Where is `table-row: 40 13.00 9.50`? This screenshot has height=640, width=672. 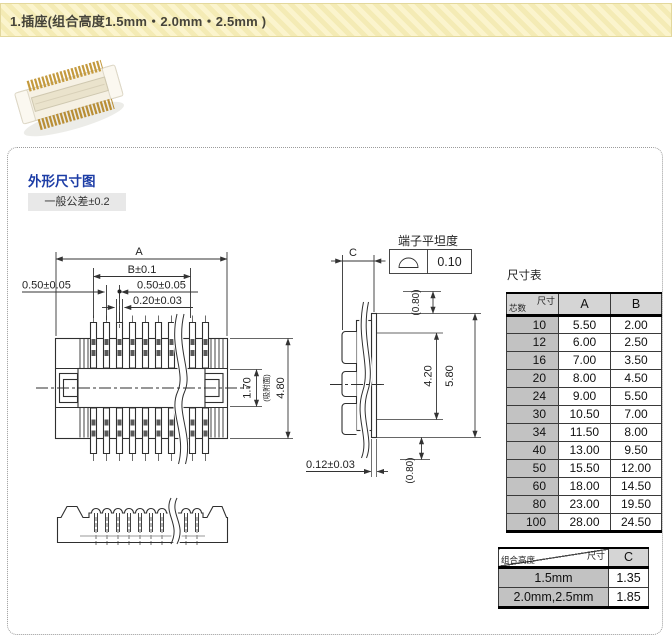 table-row: 40 13.00 9.50 is located at coordinates (584, 450).